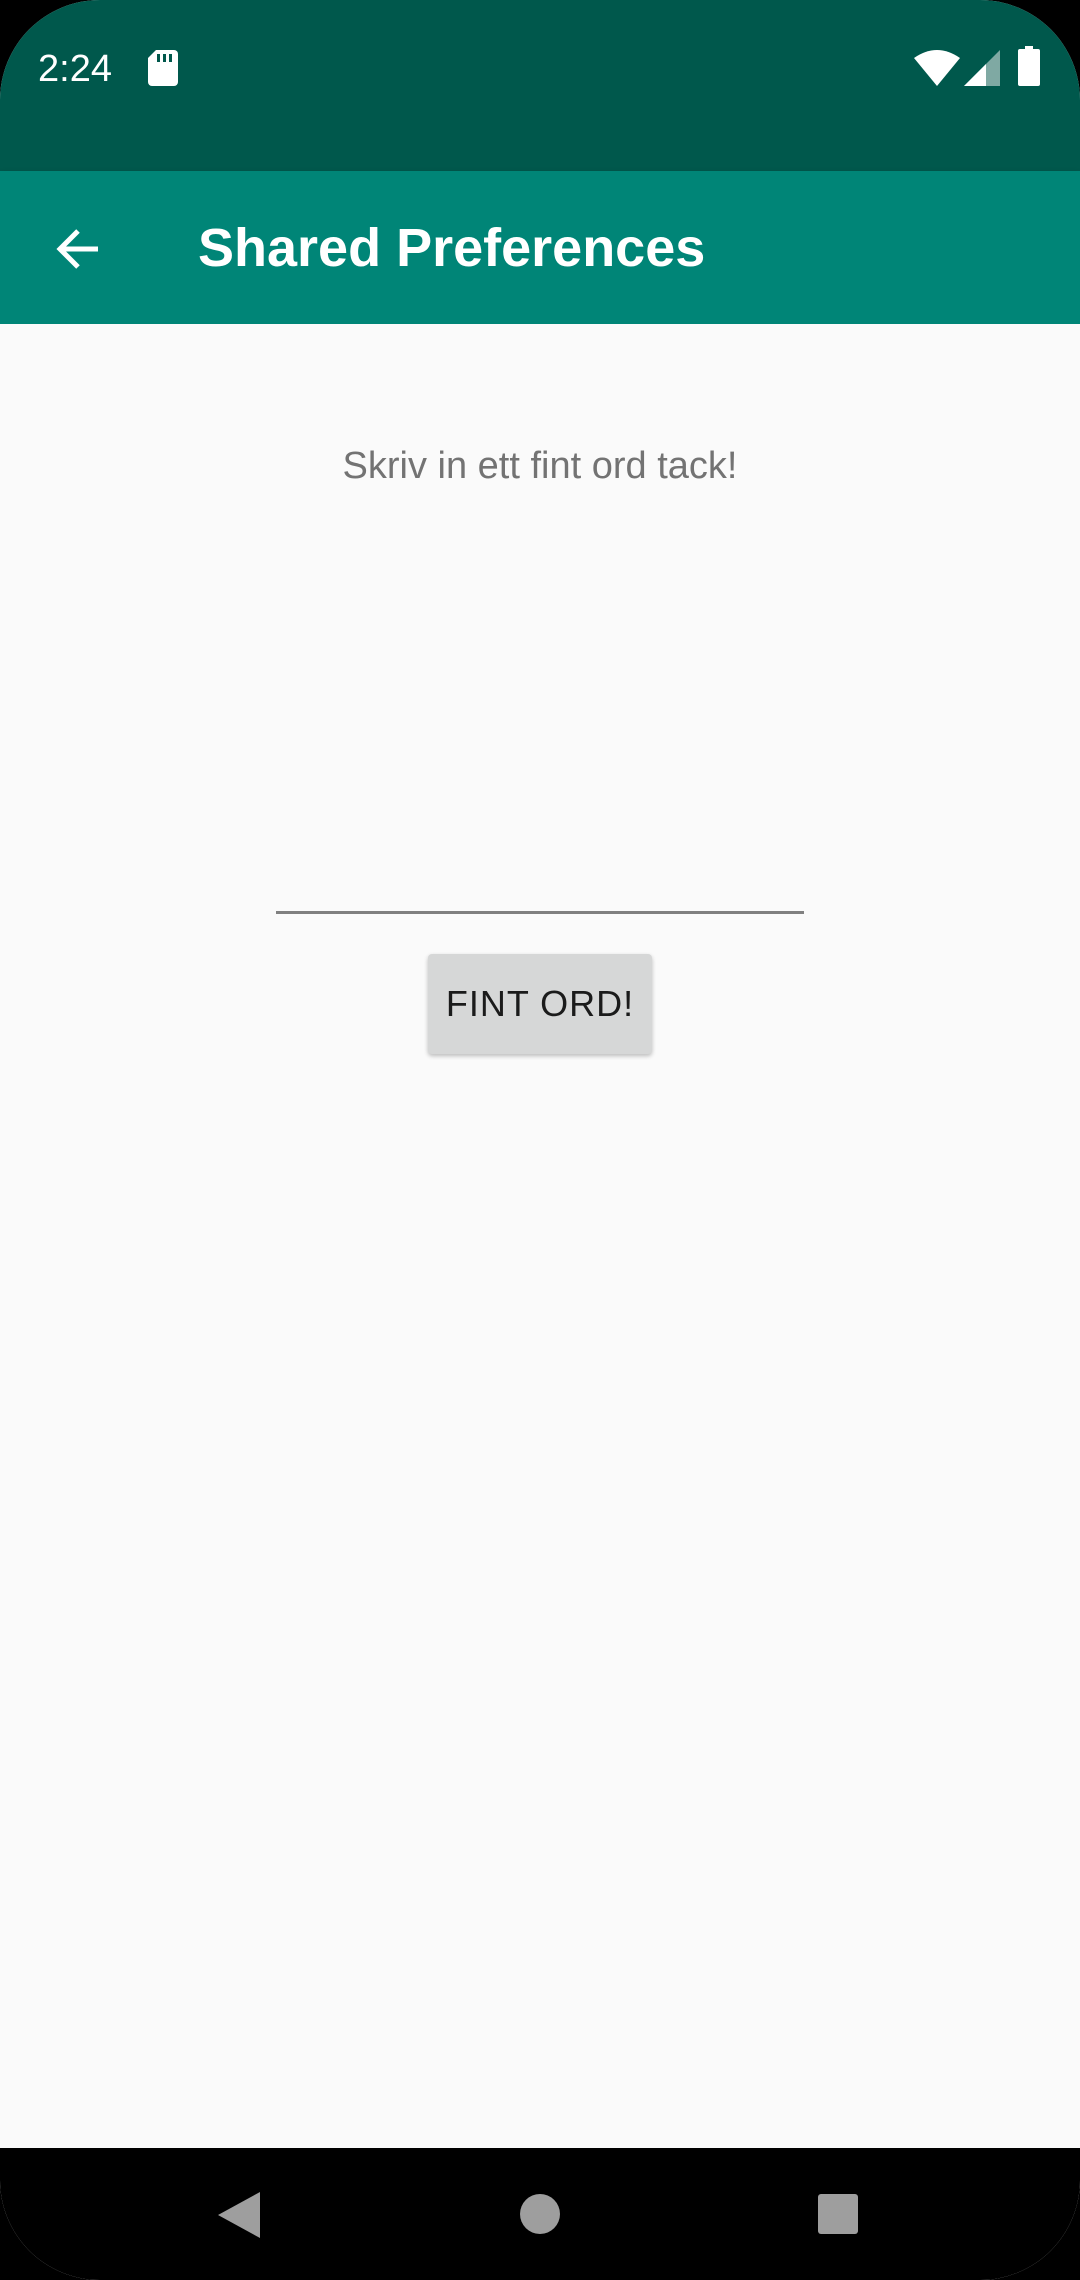 Image resolution: width=1080 pixels, height=2280 pixels. Describe the element at coordinates (540, 85) in the screenshot. I see `status-bar: 2:24` at that location.